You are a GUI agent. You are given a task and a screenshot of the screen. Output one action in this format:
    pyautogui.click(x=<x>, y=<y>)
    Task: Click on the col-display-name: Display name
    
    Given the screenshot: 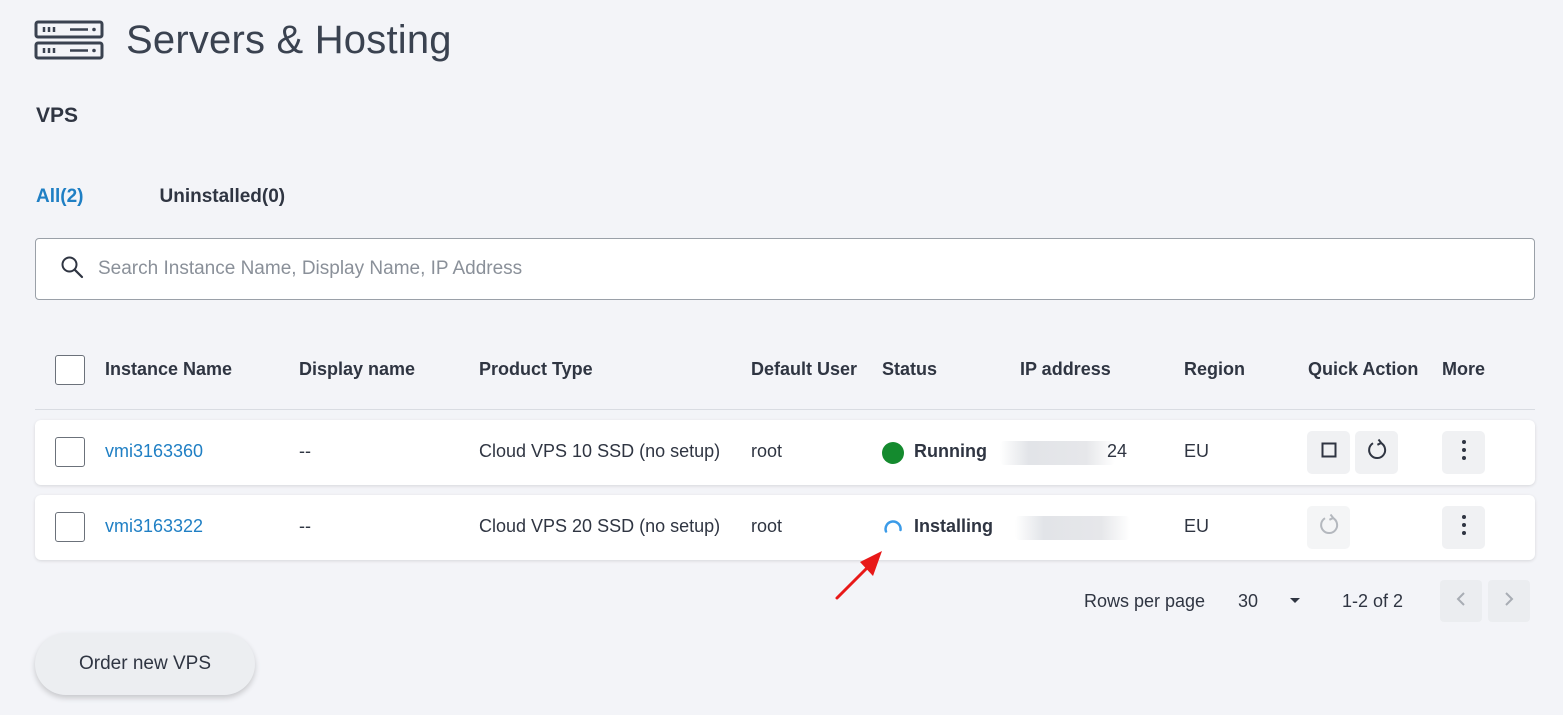 What is the action you would take?
    pyautogui.click(x=357, y=369)
    